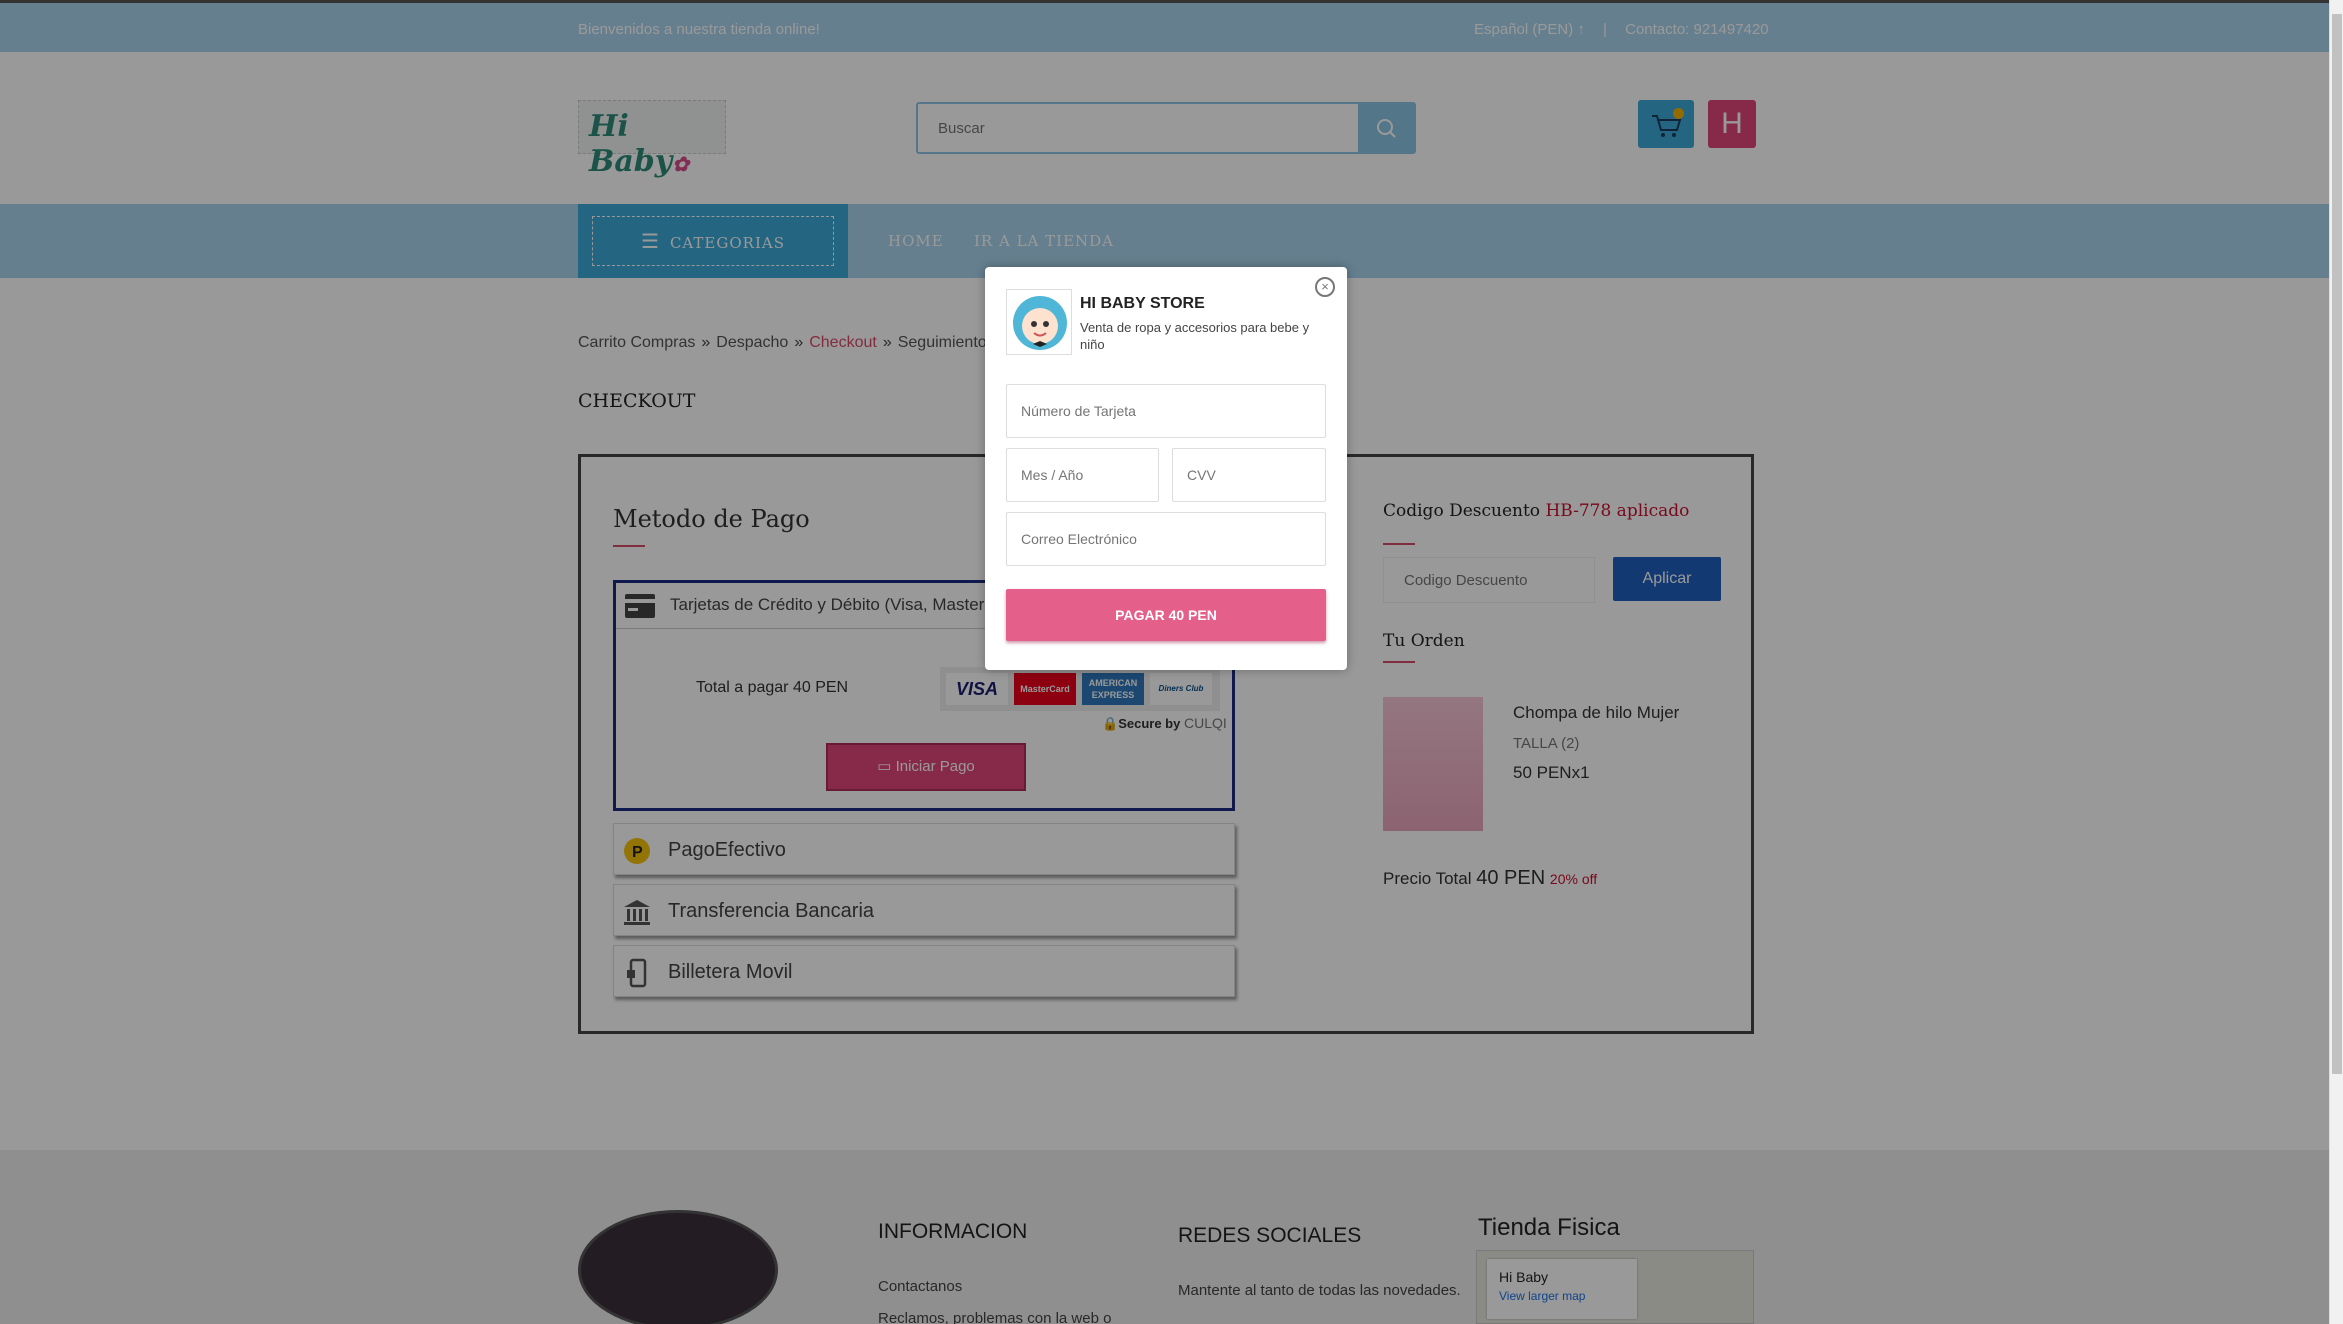 This screenshot has height=1324, width=2343. What do you see at coordinates (1166, 539) in the screenshot?
I see `email-field` at bounding box center [1166, 539].